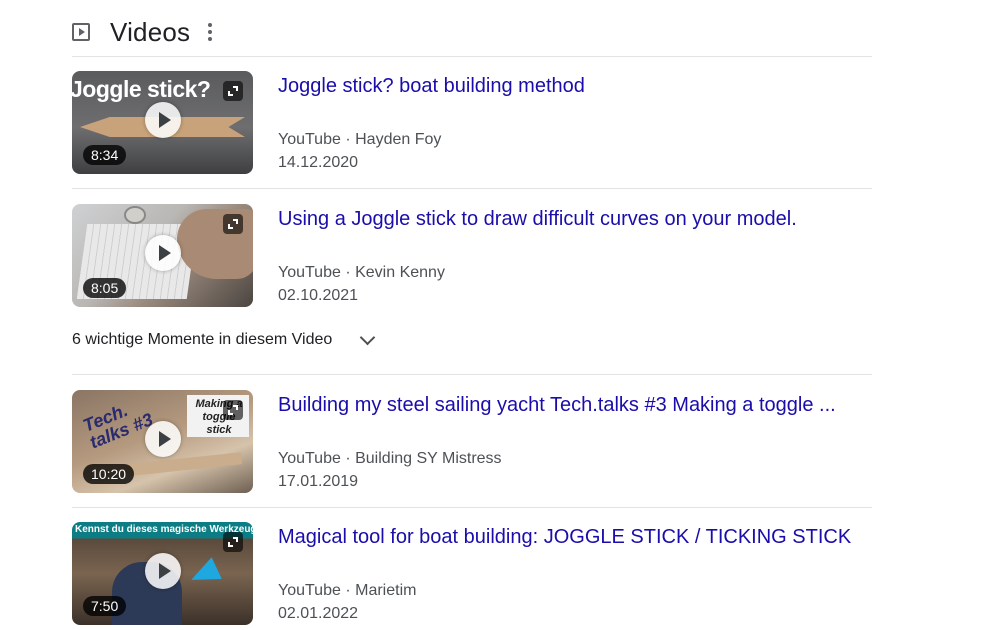  I want to click on video-source: YouTube · Building SY Mistress, so click(390, 459).